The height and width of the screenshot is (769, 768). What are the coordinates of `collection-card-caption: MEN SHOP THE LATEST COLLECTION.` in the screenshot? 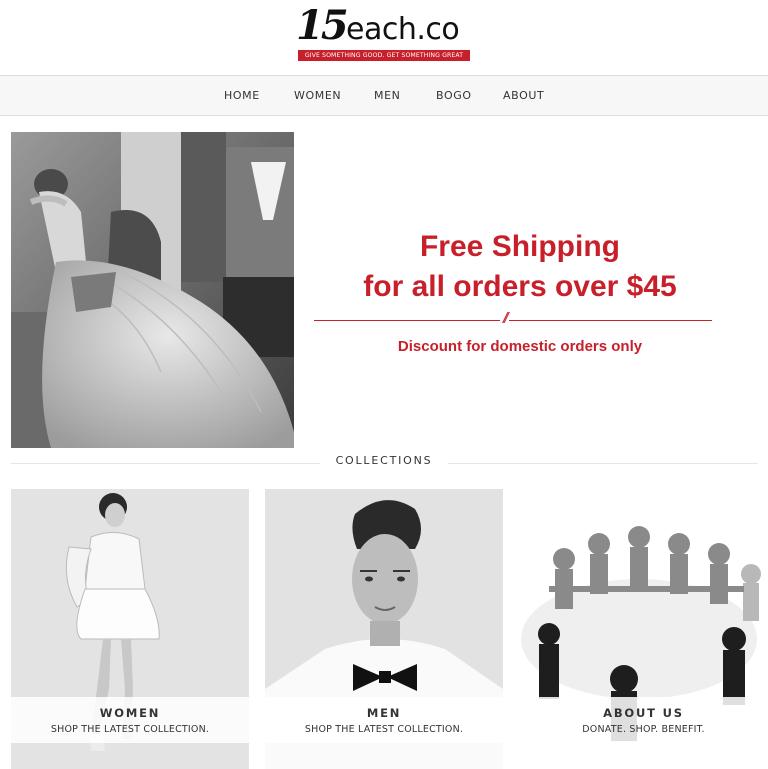 It's located at (384, 720).